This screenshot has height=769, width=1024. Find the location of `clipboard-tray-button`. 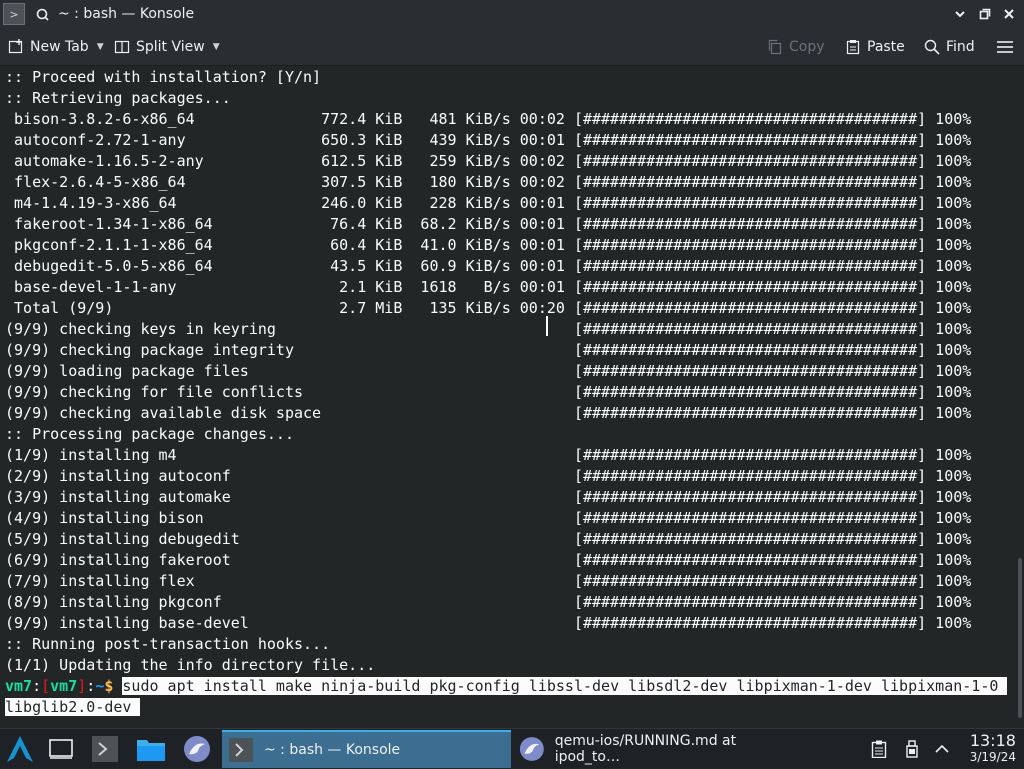

clipboard-tray-button is located at coordinates (879, 749).